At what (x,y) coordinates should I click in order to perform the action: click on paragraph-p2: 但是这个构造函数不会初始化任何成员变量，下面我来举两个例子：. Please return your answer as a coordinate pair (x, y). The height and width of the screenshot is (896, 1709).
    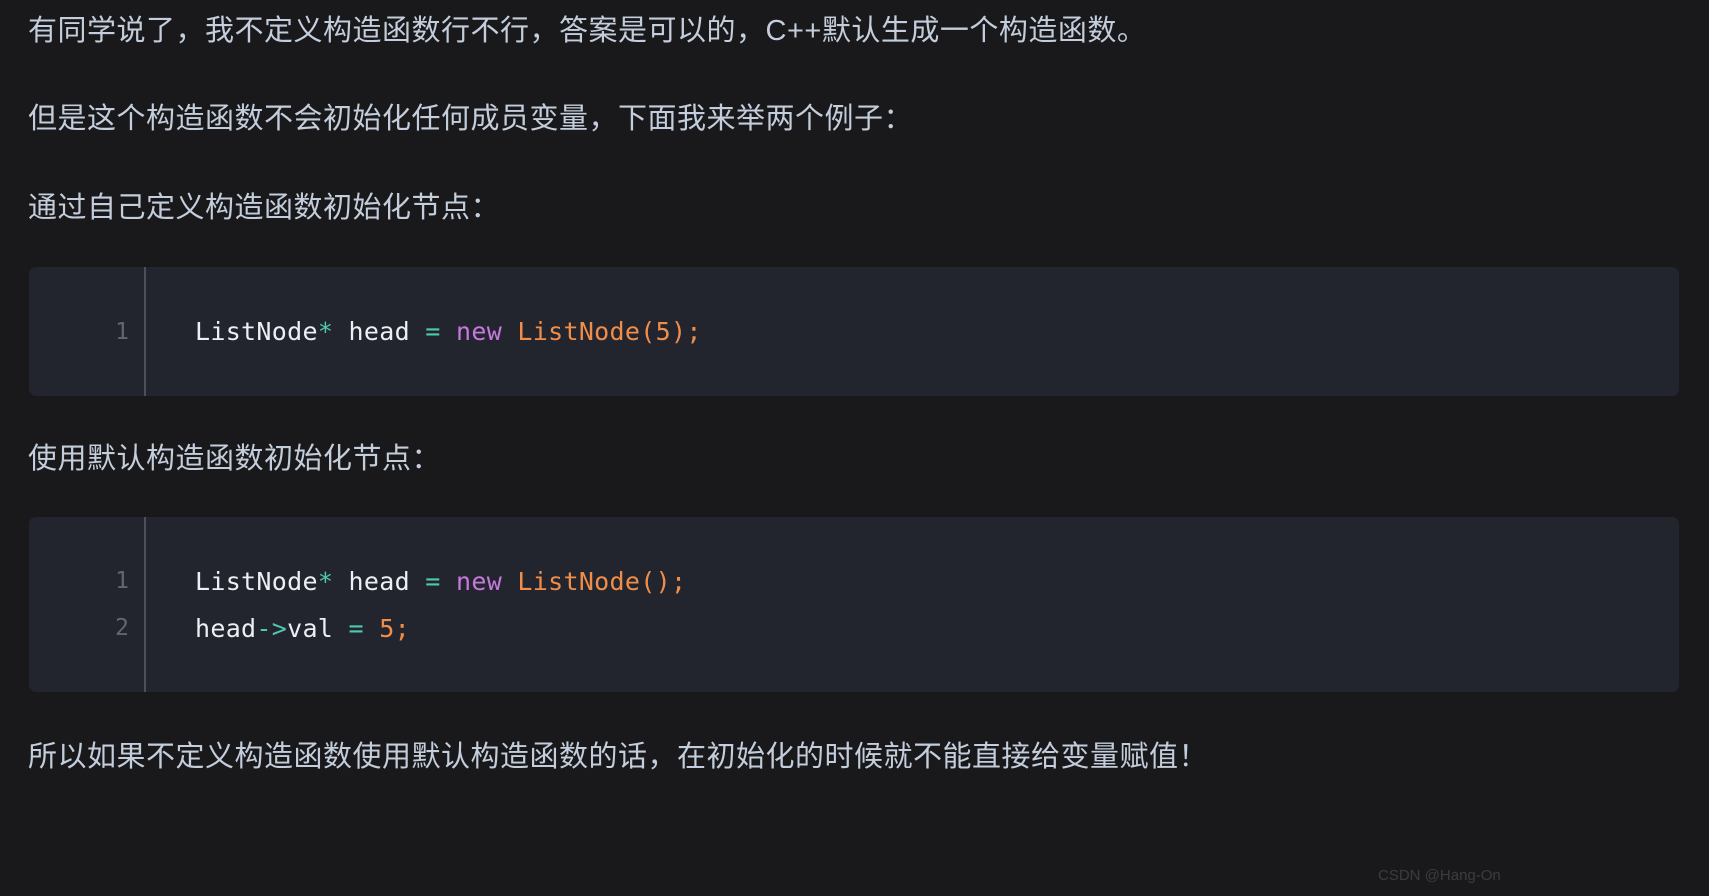
    Looking at the image, I should click on (471, 119).